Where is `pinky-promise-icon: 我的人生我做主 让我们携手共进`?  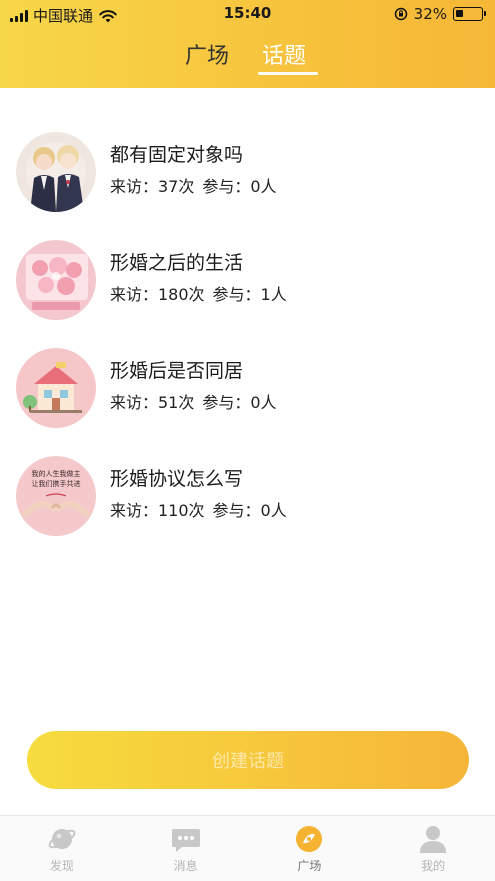 pinky-promise-icon: 我的人生我做主 让我们携手共进 is located at coordinates (56, 496).